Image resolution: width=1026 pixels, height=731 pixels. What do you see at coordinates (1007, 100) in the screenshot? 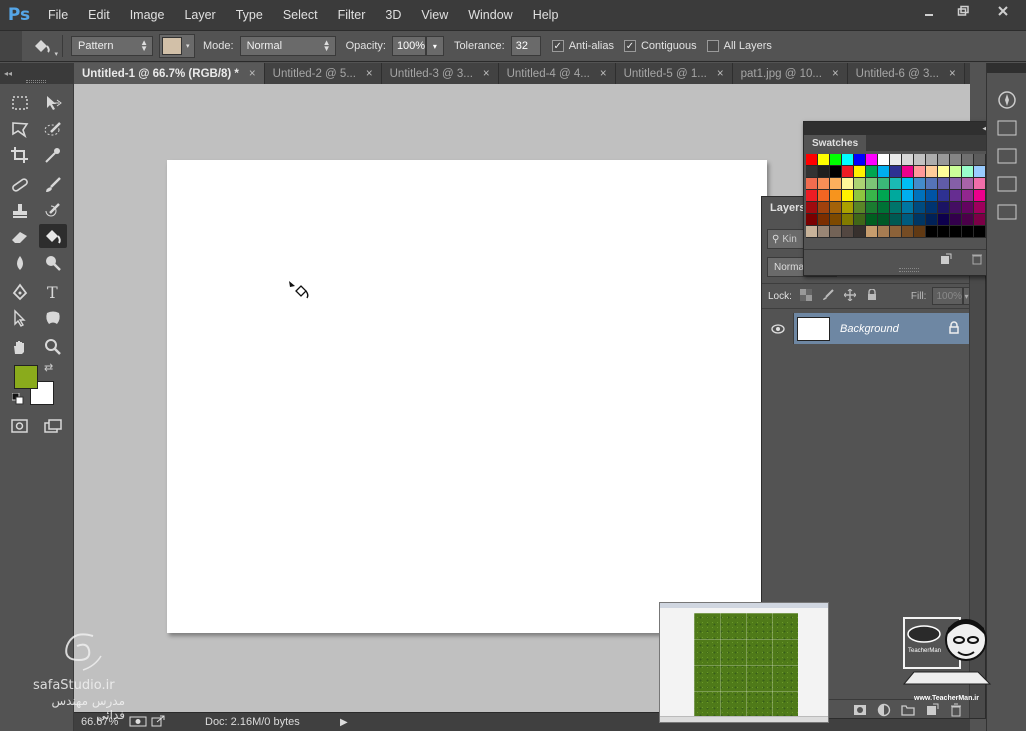
I see `navigator-icon` at bounding box center [1007, 100].